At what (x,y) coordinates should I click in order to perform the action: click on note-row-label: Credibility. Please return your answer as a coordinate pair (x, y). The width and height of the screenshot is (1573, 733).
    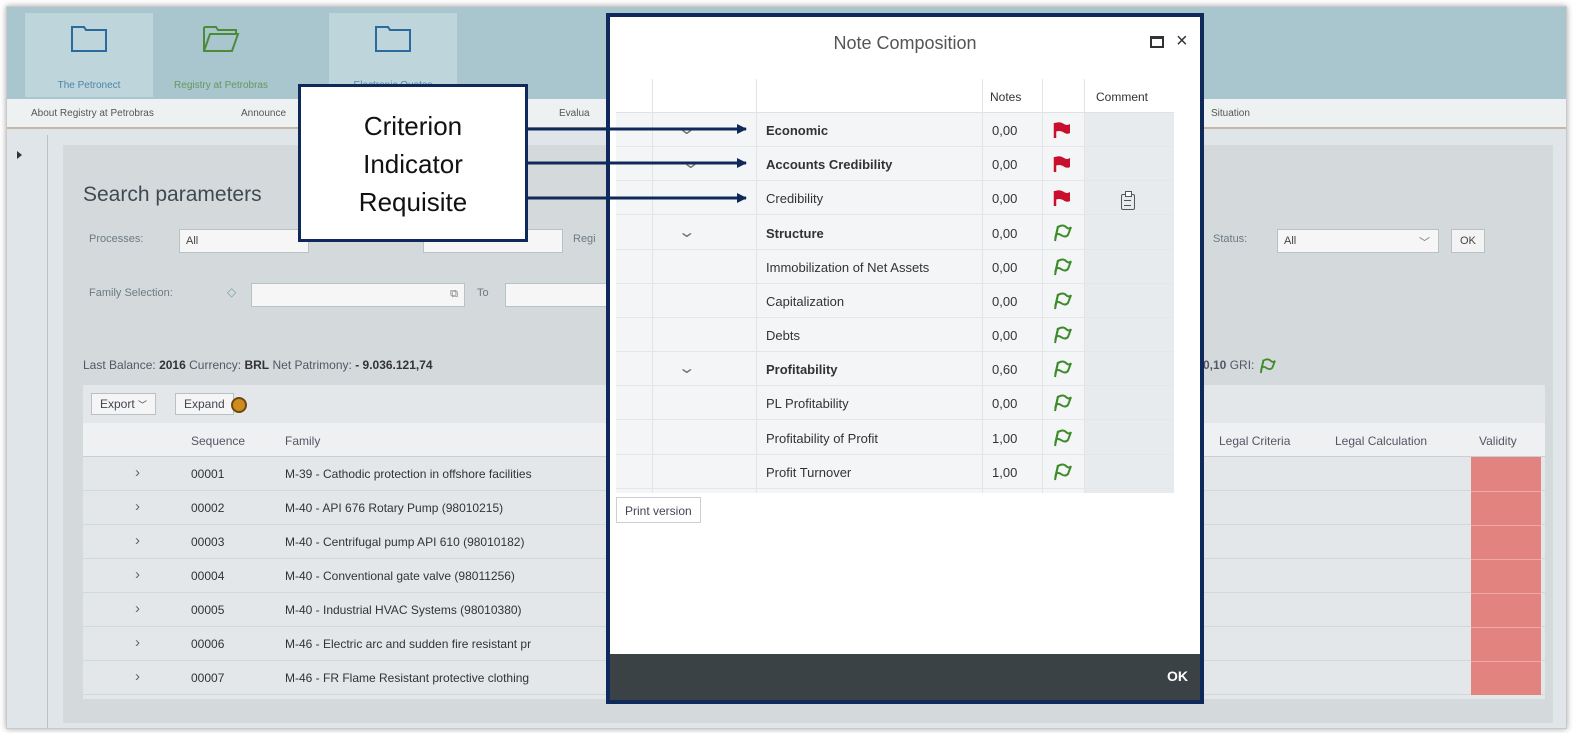
    Looking at the image, I should click on (795, 199).